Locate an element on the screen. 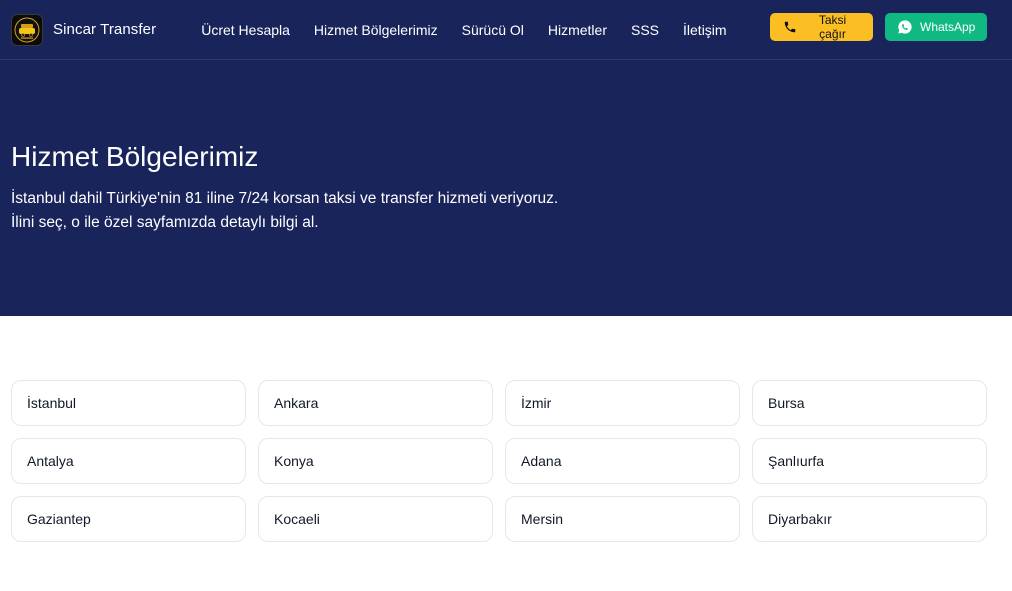  city-card-sanliurfa: Şanlıurfa is located at coordinates (869, 461).